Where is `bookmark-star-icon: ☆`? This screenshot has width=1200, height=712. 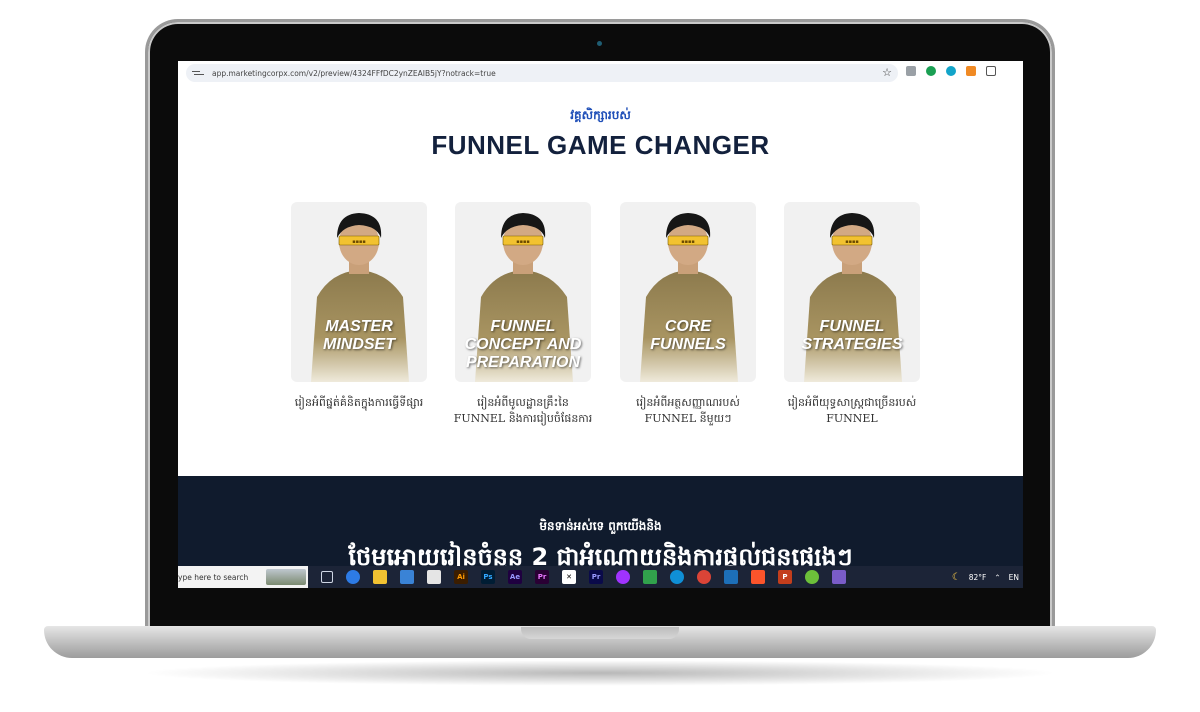
bookmark-star-icon: ☆ is located at coordinates (887, 73).